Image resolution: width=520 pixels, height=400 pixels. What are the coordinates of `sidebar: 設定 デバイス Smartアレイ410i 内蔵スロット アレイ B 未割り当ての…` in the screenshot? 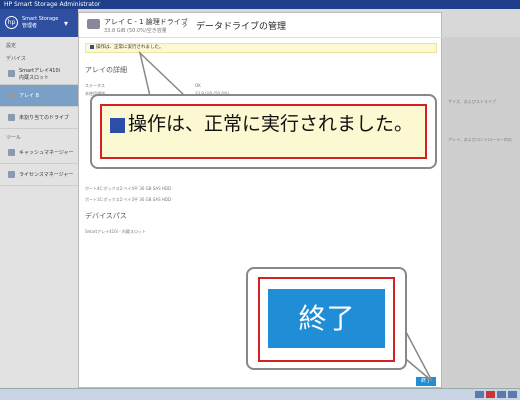 It's located at (39, 212).